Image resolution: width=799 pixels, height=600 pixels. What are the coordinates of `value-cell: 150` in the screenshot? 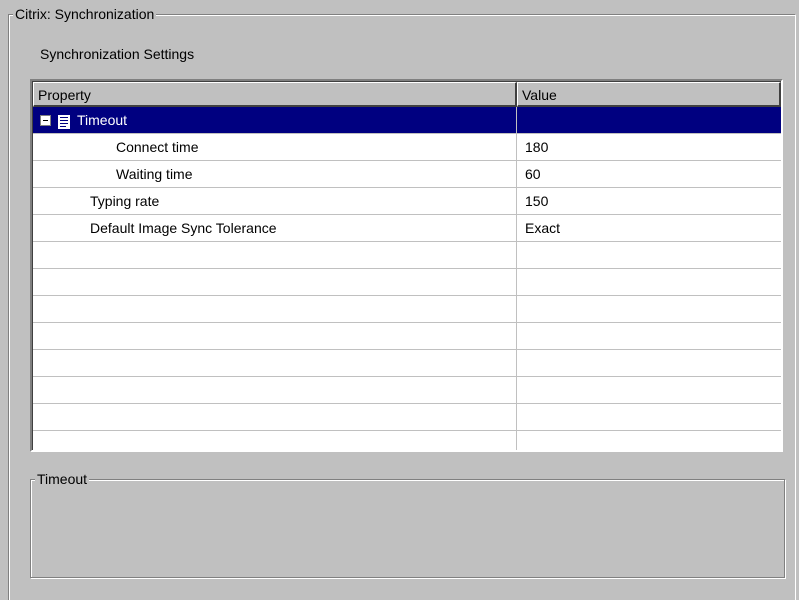 It's located at (649, 201).